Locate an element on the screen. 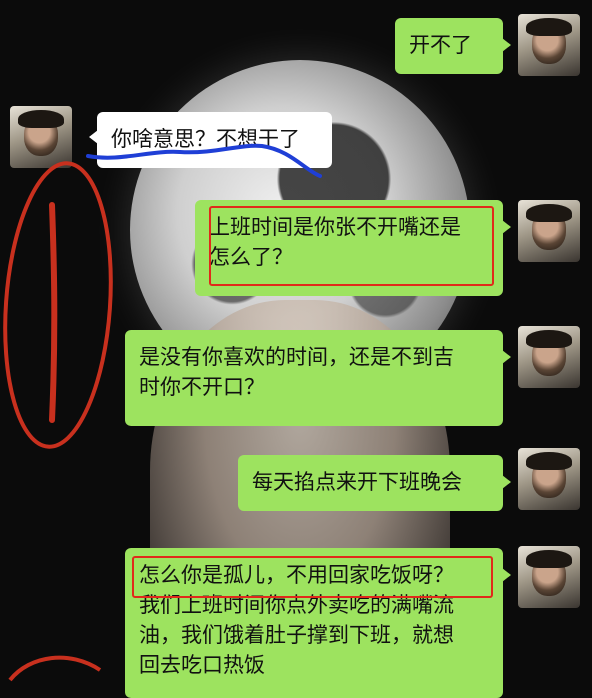 The height and width of the screenshot is (698, 592). red-arc-annotation is located at coordinates (55, 668).